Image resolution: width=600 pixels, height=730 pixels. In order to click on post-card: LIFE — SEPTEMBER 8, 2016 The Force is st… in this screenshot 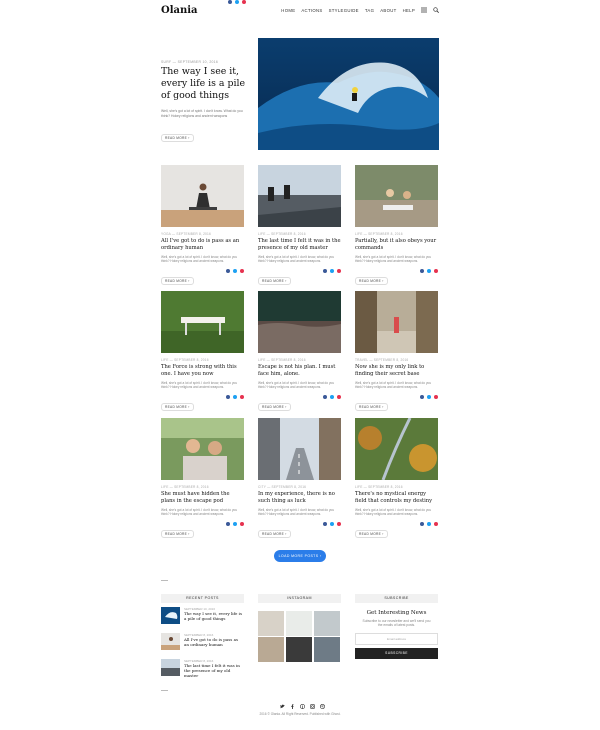, I will do `click(202, 351)`.